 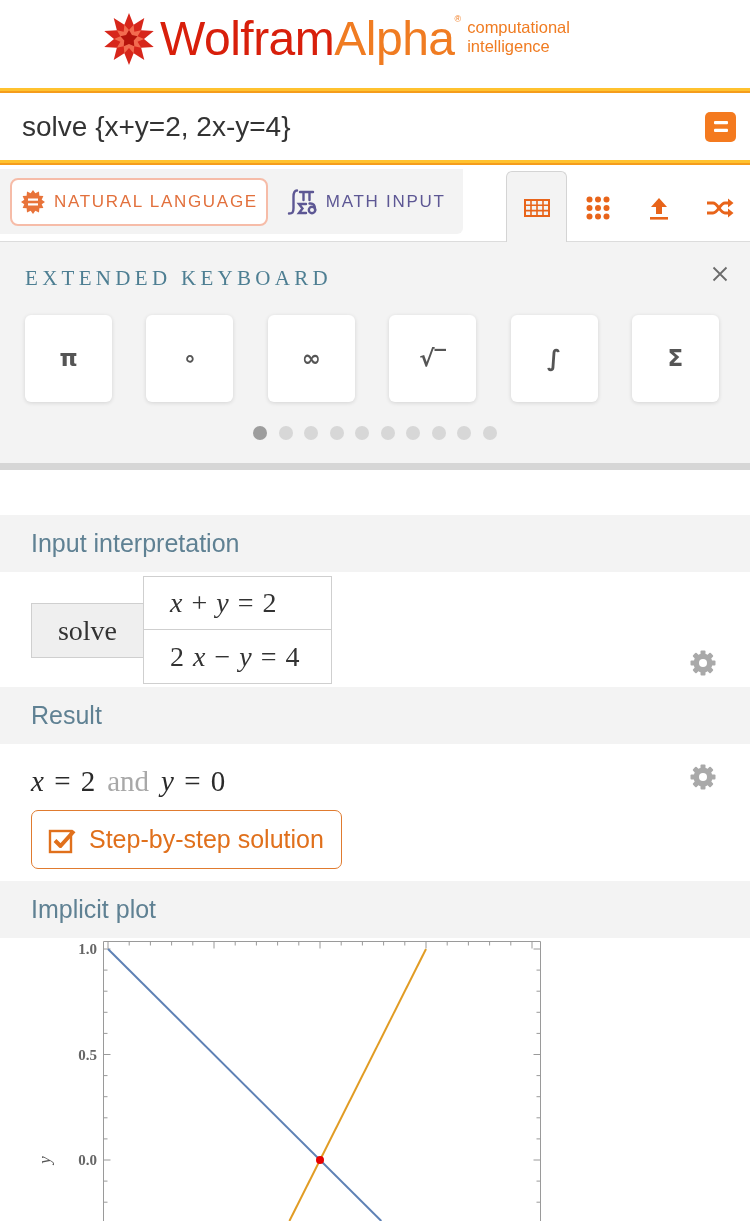 I want to click on keyboard-key: π, so click(x=68, y=358).